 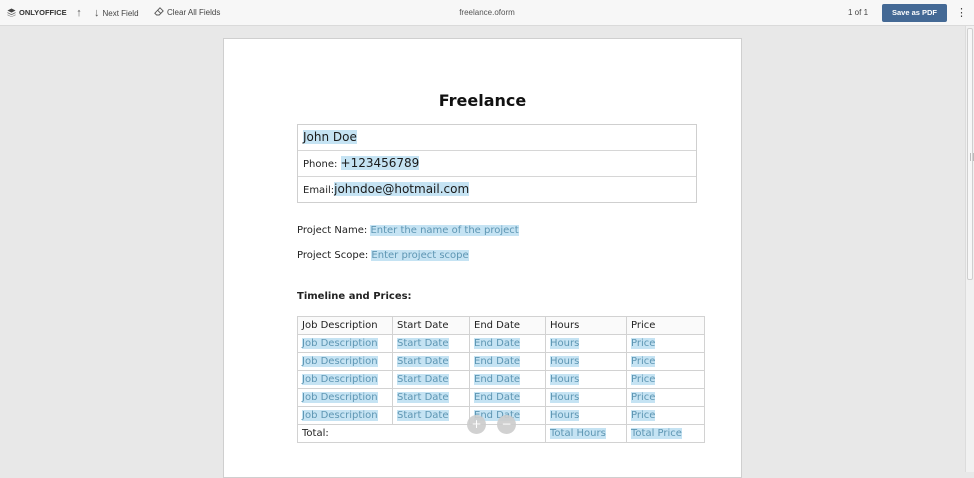 What do you see at coordinates (961, 13) in the screenshot?
I see `vertical-dots-icon: ⋮` at bounding box center [961, 13].